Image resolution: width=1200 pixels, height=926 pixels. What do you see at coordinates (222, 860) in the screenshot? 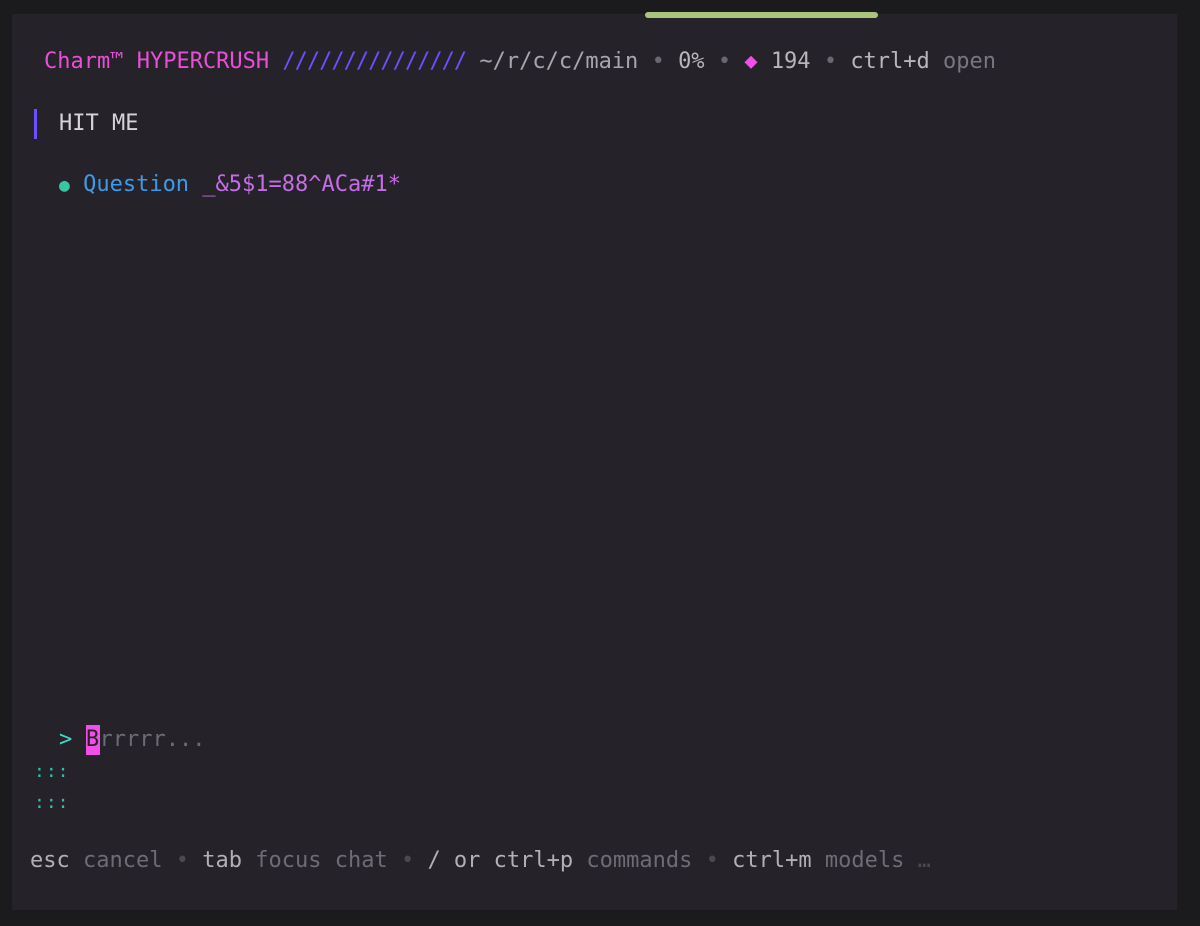
I see `footer-key: tab` at bounding box center [222, 860].